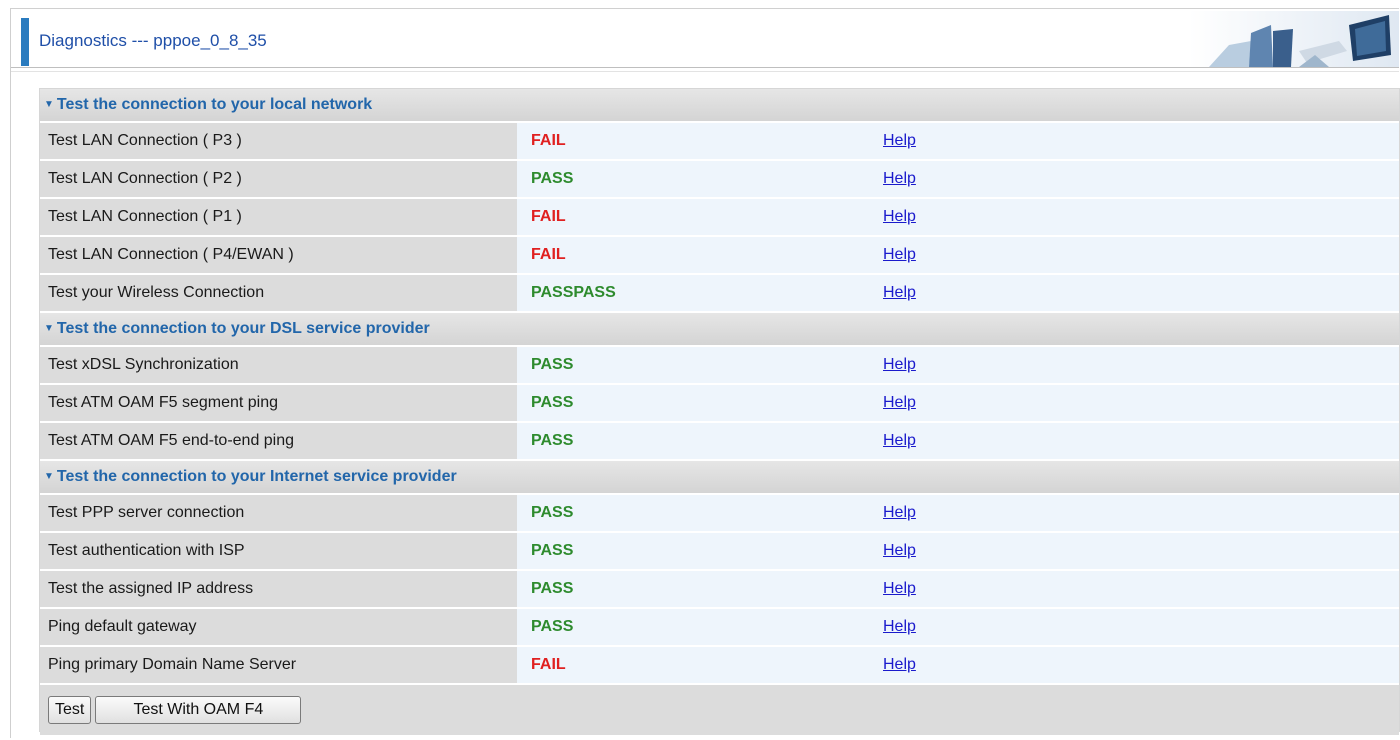 Image resolution: width=1400 pixels, height=740 pixels. I want to click on button-row: Test Test With OAM F4, so click(719, 710).